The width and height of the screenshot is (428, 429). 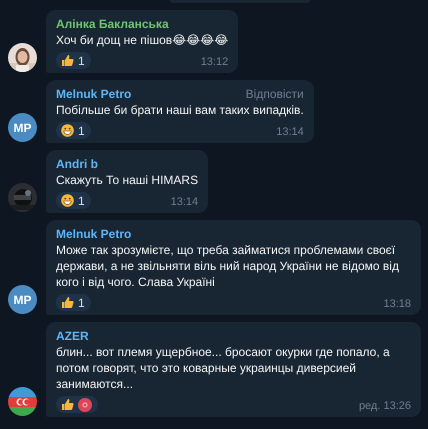 What do you see at coordinates (180, 110) in the screenshot?
I see `message-text: Побільше би брати наші вам таких випадків.` at bounding box center [180, 110].